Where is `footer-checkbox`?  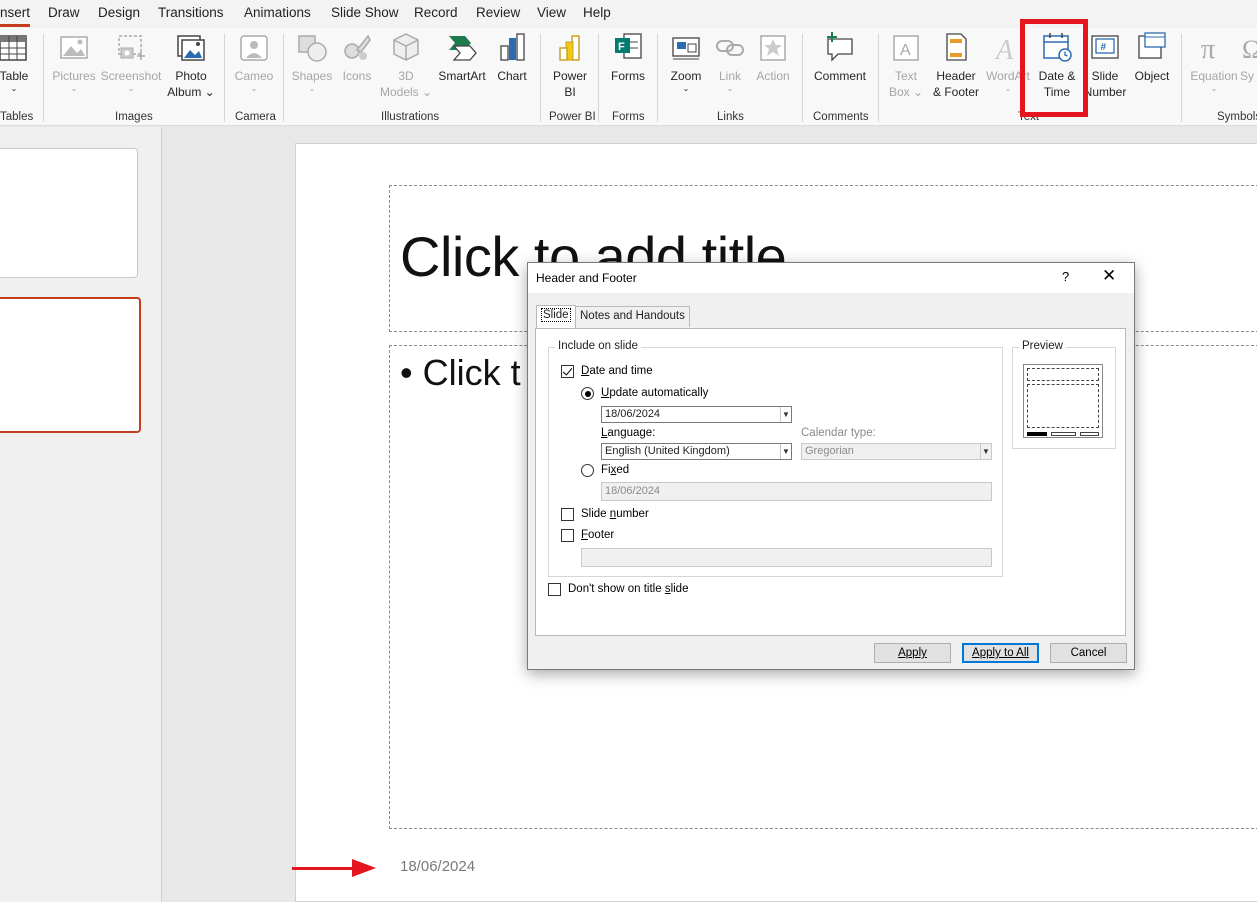 footer-checkbox is located at coordinates (567, 535).